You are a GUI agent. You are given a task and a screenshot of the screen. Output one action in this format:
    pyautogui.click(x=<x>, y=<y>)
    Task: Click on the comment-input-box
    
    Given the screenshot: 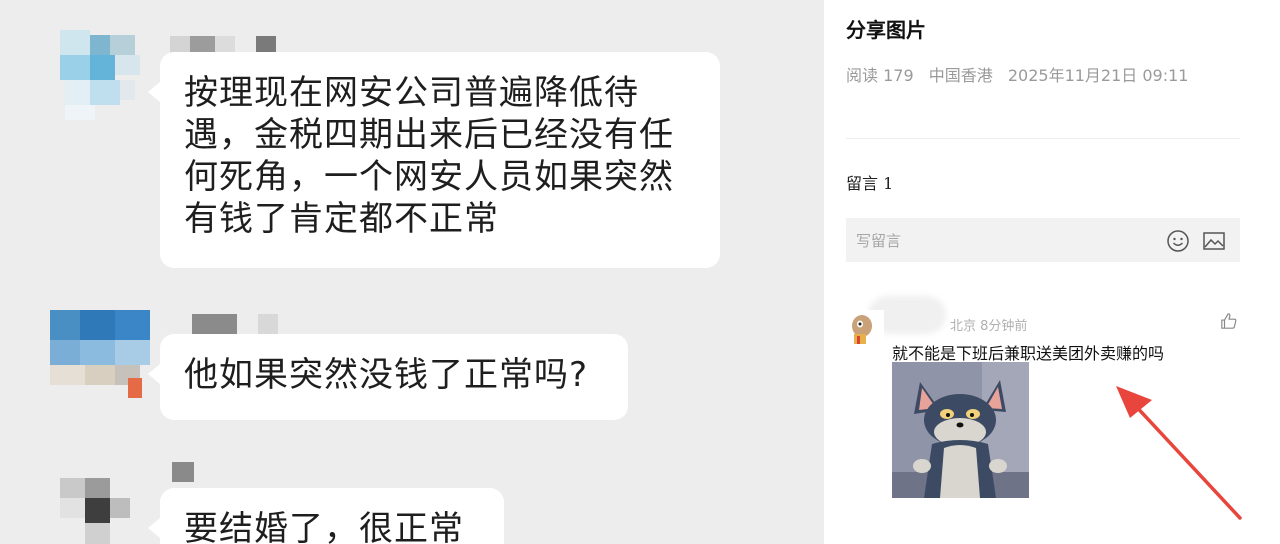 What is the action you would take?
    pyautogui.click(x=1043, y=240)
    